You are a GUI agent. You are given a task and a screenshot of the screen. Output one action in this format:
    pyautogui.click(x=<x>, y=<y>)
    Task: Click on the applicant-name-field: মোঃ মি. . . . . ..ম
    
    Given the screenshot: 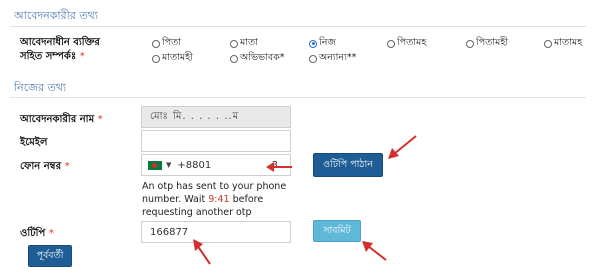 What is the action you would take?
    pyautogui.click(x=216, y=117)
    